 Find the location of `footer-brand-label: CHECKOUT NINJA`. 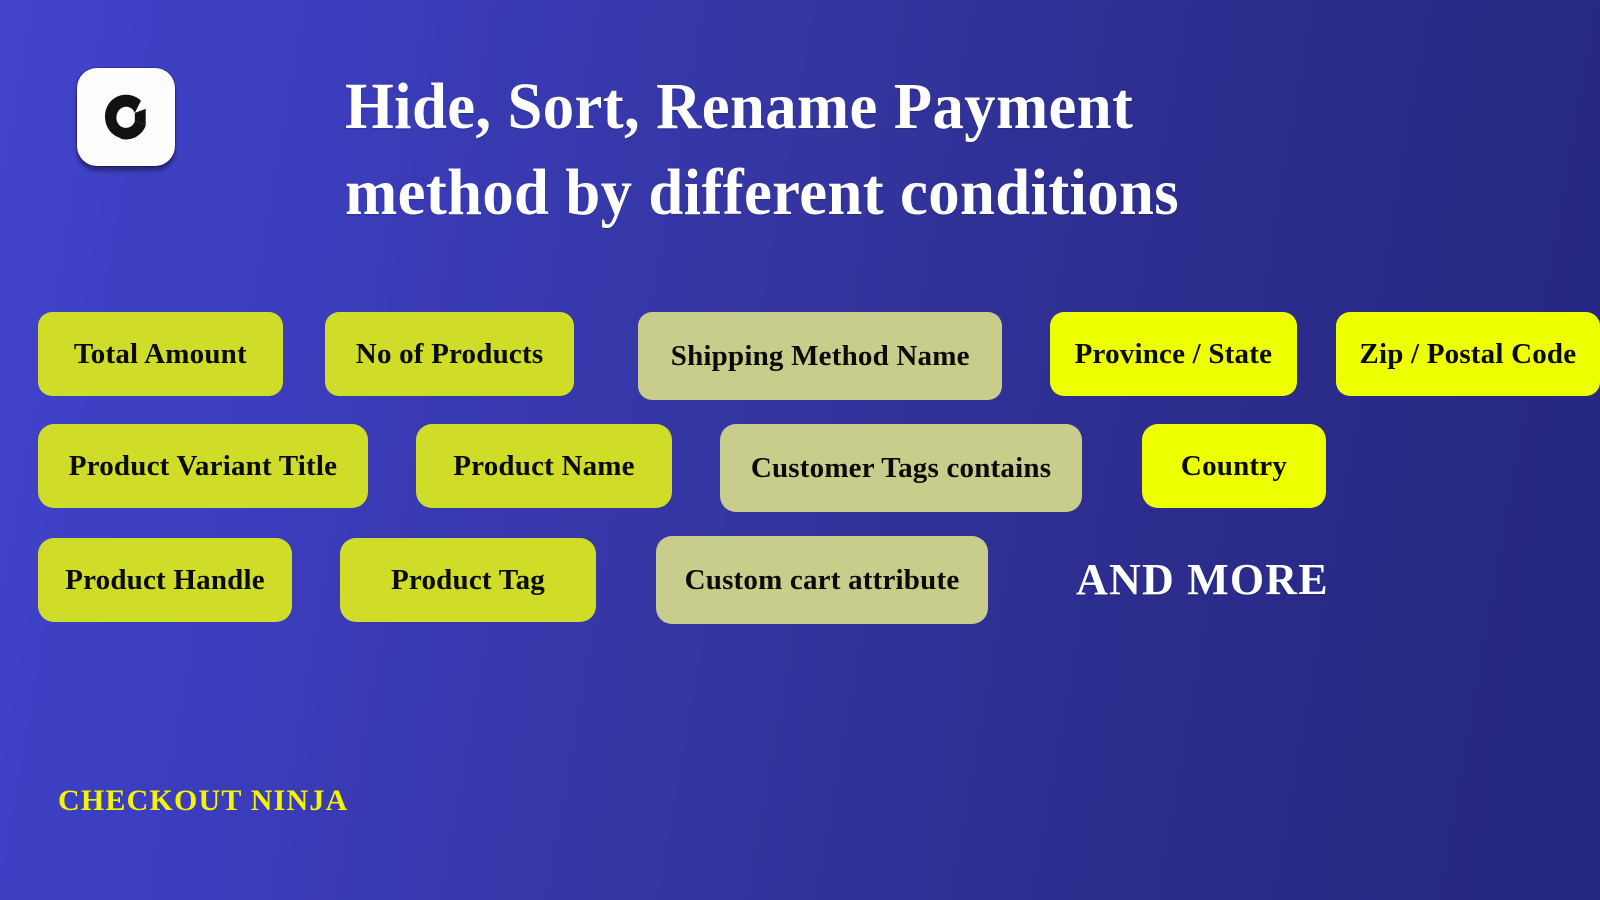

footer-brand-label: CHECKOUT NINJA is located at coordinates (203, 800).